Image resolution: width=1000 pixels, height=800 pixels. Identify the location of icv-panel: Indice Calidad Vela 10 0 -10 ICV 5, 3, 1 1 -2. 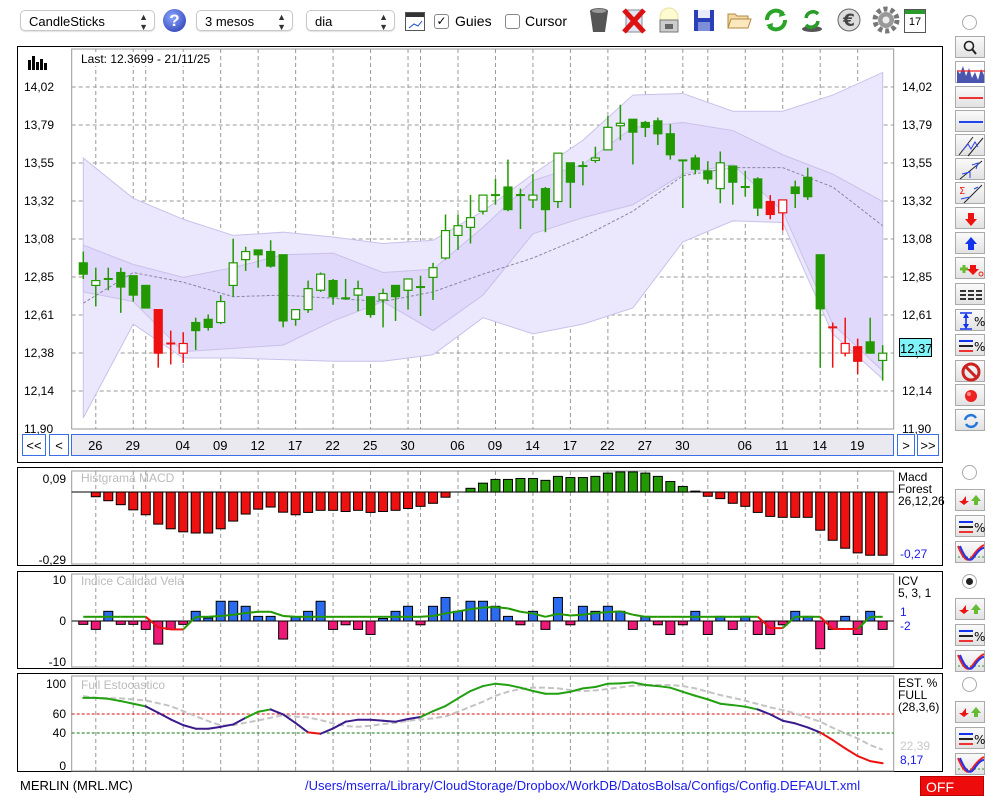
(480, 620).